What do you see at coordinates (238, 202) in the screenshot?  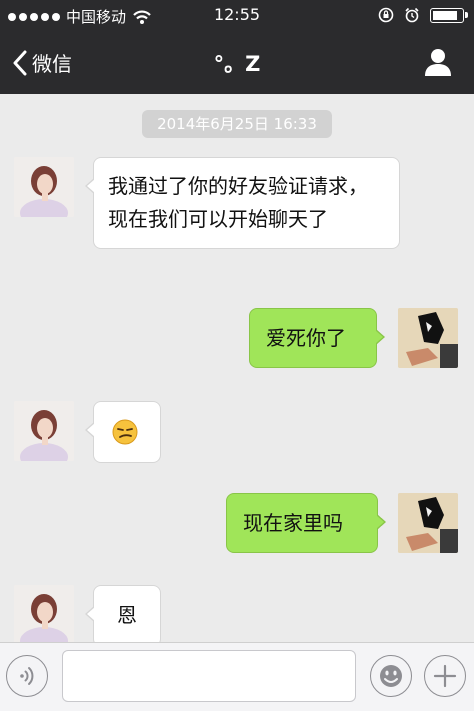 I see `message-text: 我通过了你的好友验证请求，现在我们可以开始聊天了` at bounding box center [238, 202].